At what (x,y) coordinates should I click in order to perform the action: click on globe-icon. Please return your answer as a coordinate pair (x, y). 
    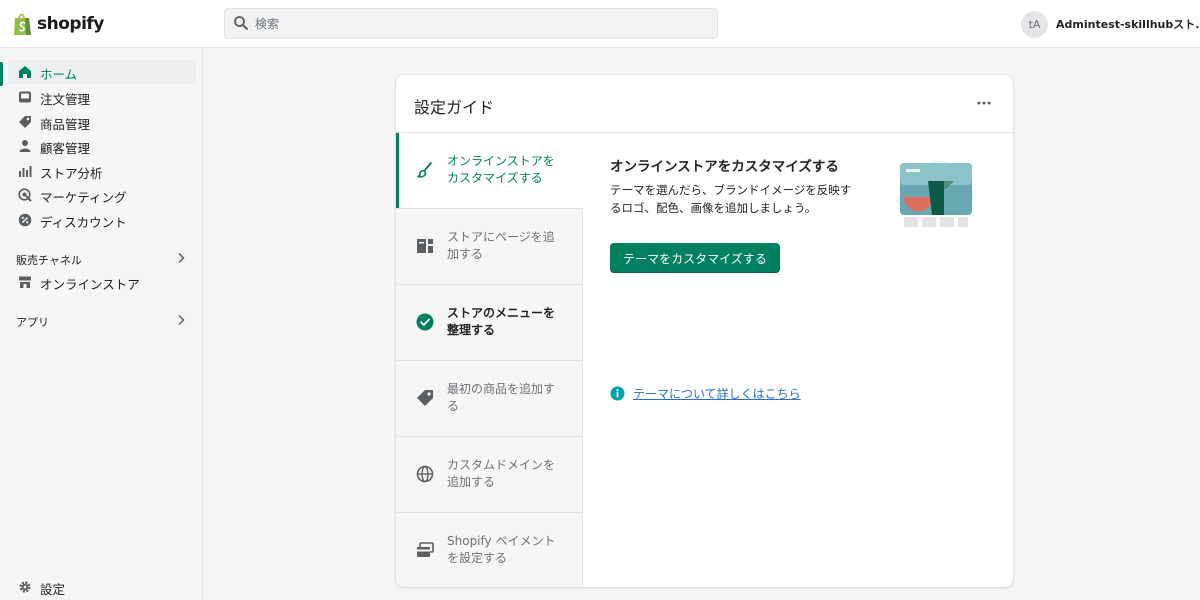
    Looking at the image, I should click on (425, 474).